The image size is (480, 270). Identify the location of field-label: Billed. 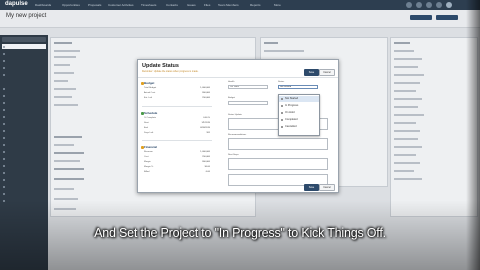
(147, 172).